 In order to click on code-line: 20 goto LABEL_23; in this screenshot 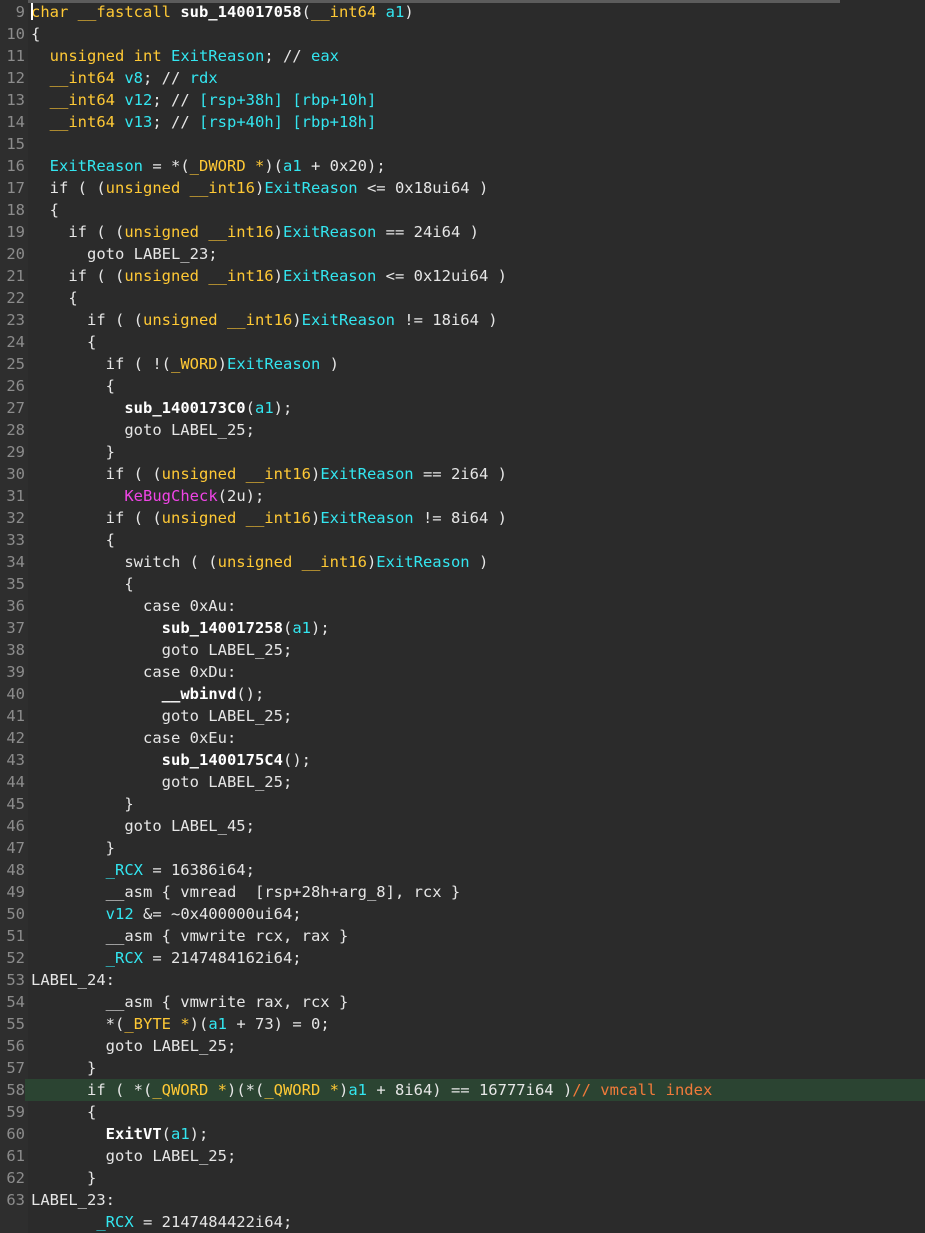, I will do `click(462, 254)`.